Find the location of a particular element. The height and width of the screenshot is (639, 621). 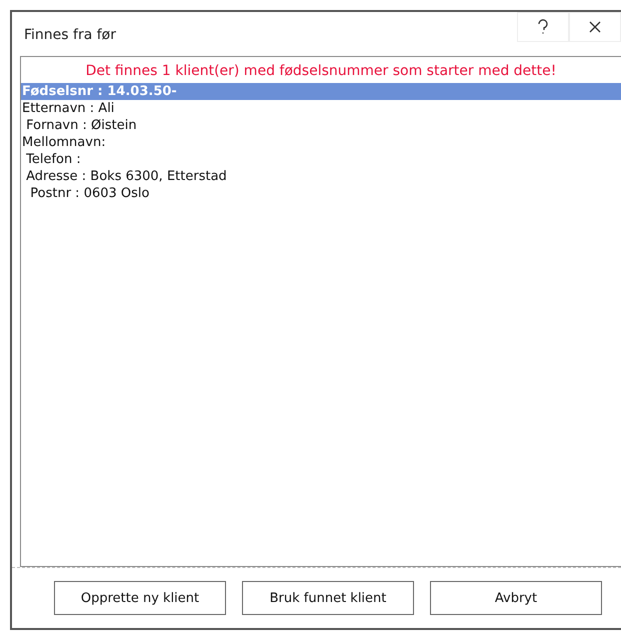

list-item: Adresse : Boks 6300, Etterstad is located at coordinates (321, 176).